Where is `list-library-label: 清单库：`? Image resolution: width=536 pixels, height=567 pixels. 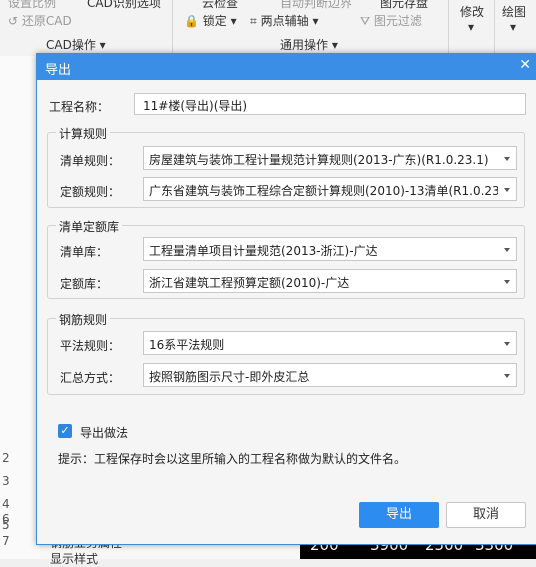
list-library-label: 清单库： is located at coordinates (84, 252).